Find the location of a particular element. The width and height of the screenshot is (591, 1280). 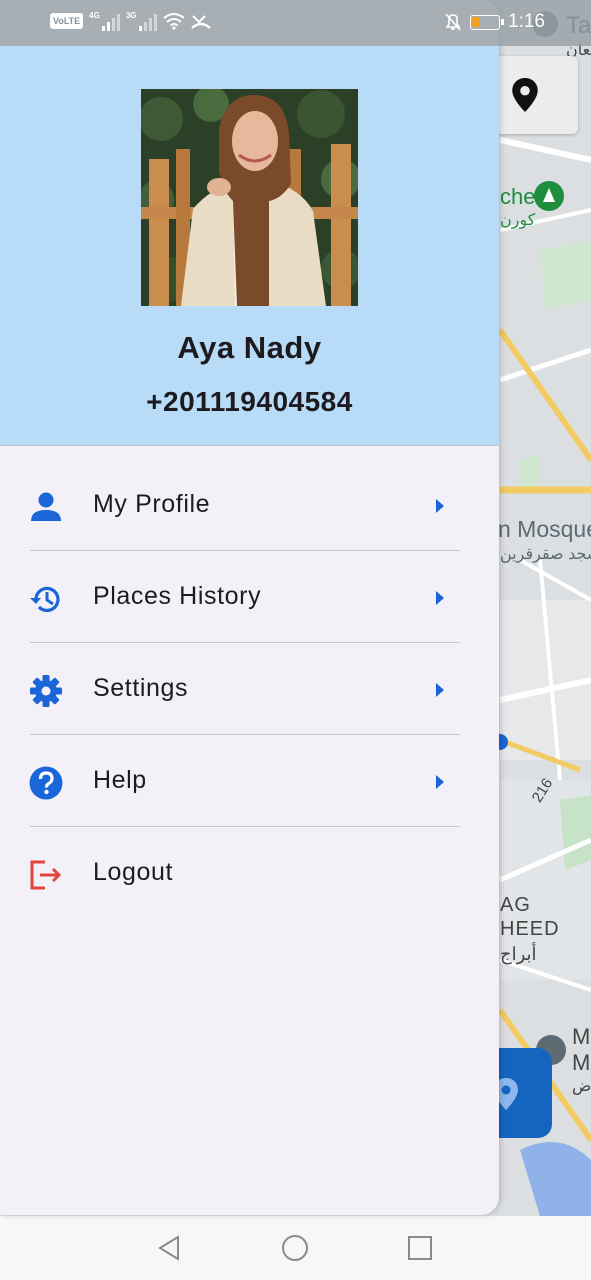

menu-item-label: Logout is located at coordinates (133, 872).